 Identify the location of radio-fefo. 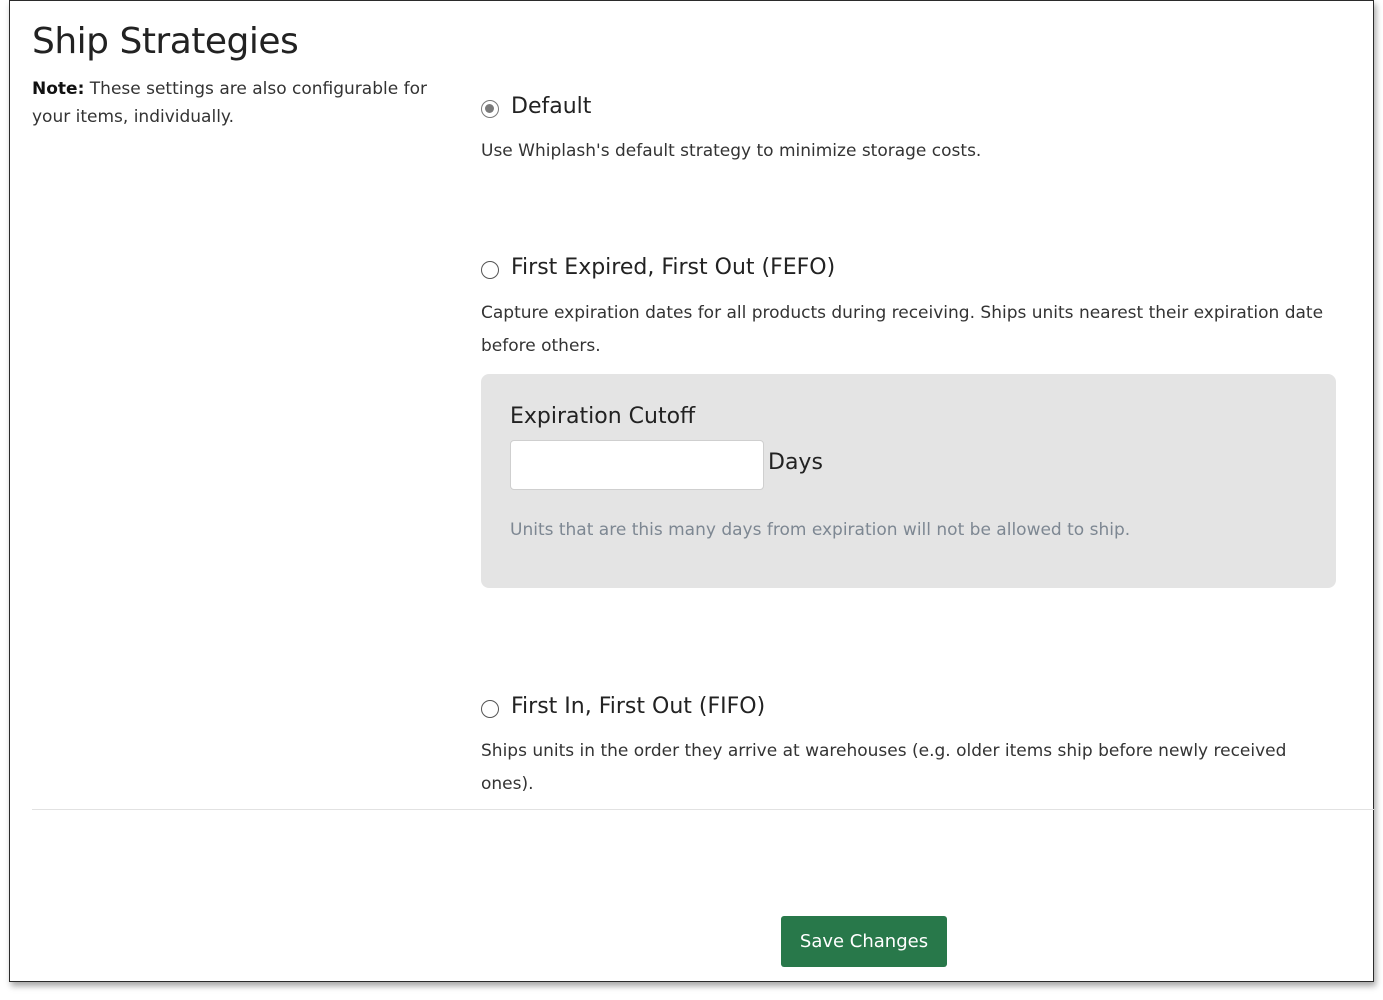
(490, 270).